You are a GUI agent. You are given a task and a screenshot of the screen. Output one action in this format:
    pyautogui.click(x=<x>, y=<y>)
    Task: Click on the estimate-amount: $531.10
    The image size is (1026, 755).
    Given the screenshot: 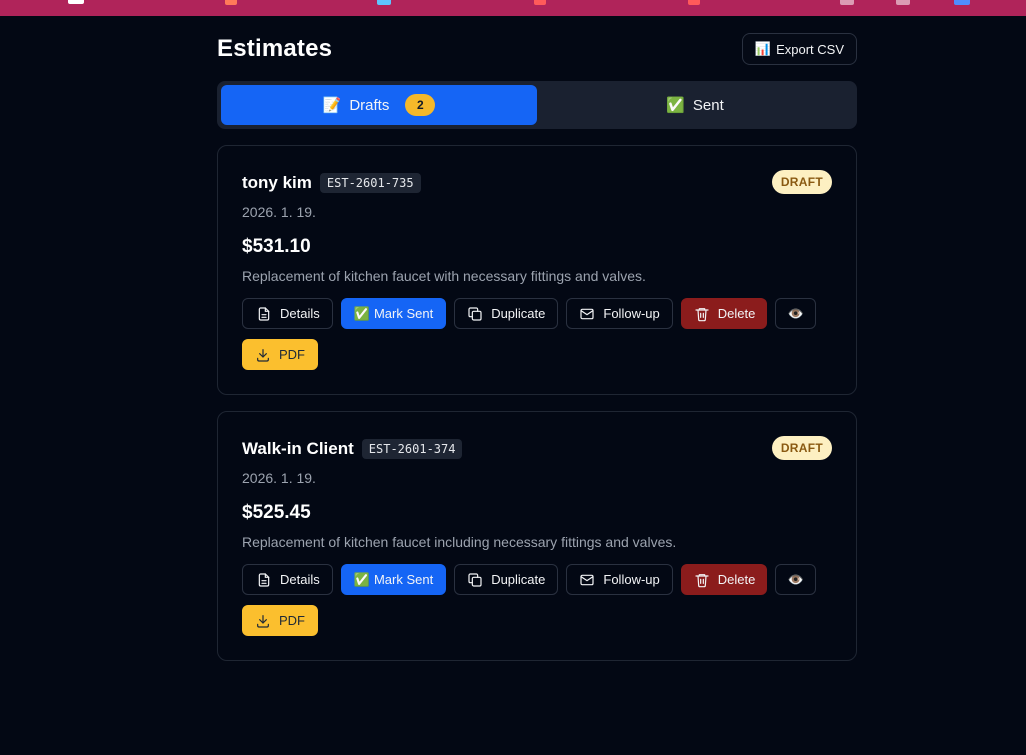 What is the action you would take?
    pyautogui.click(x=276, y=246)
    